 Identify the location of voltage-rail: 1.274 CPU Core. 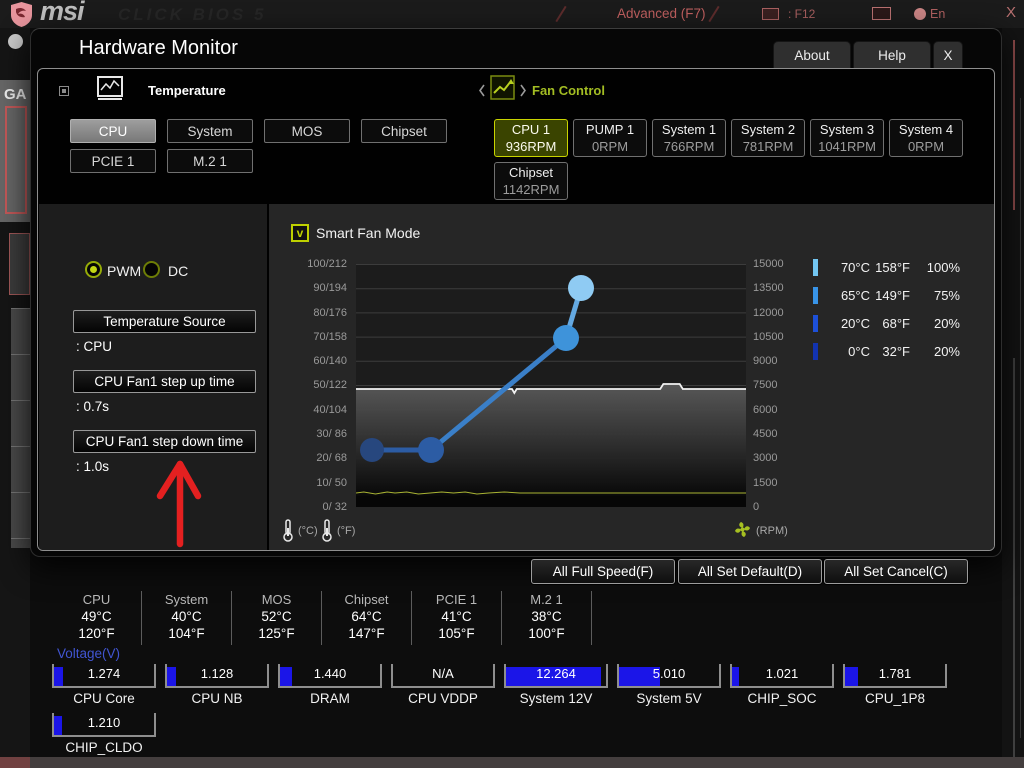
(108, 685).